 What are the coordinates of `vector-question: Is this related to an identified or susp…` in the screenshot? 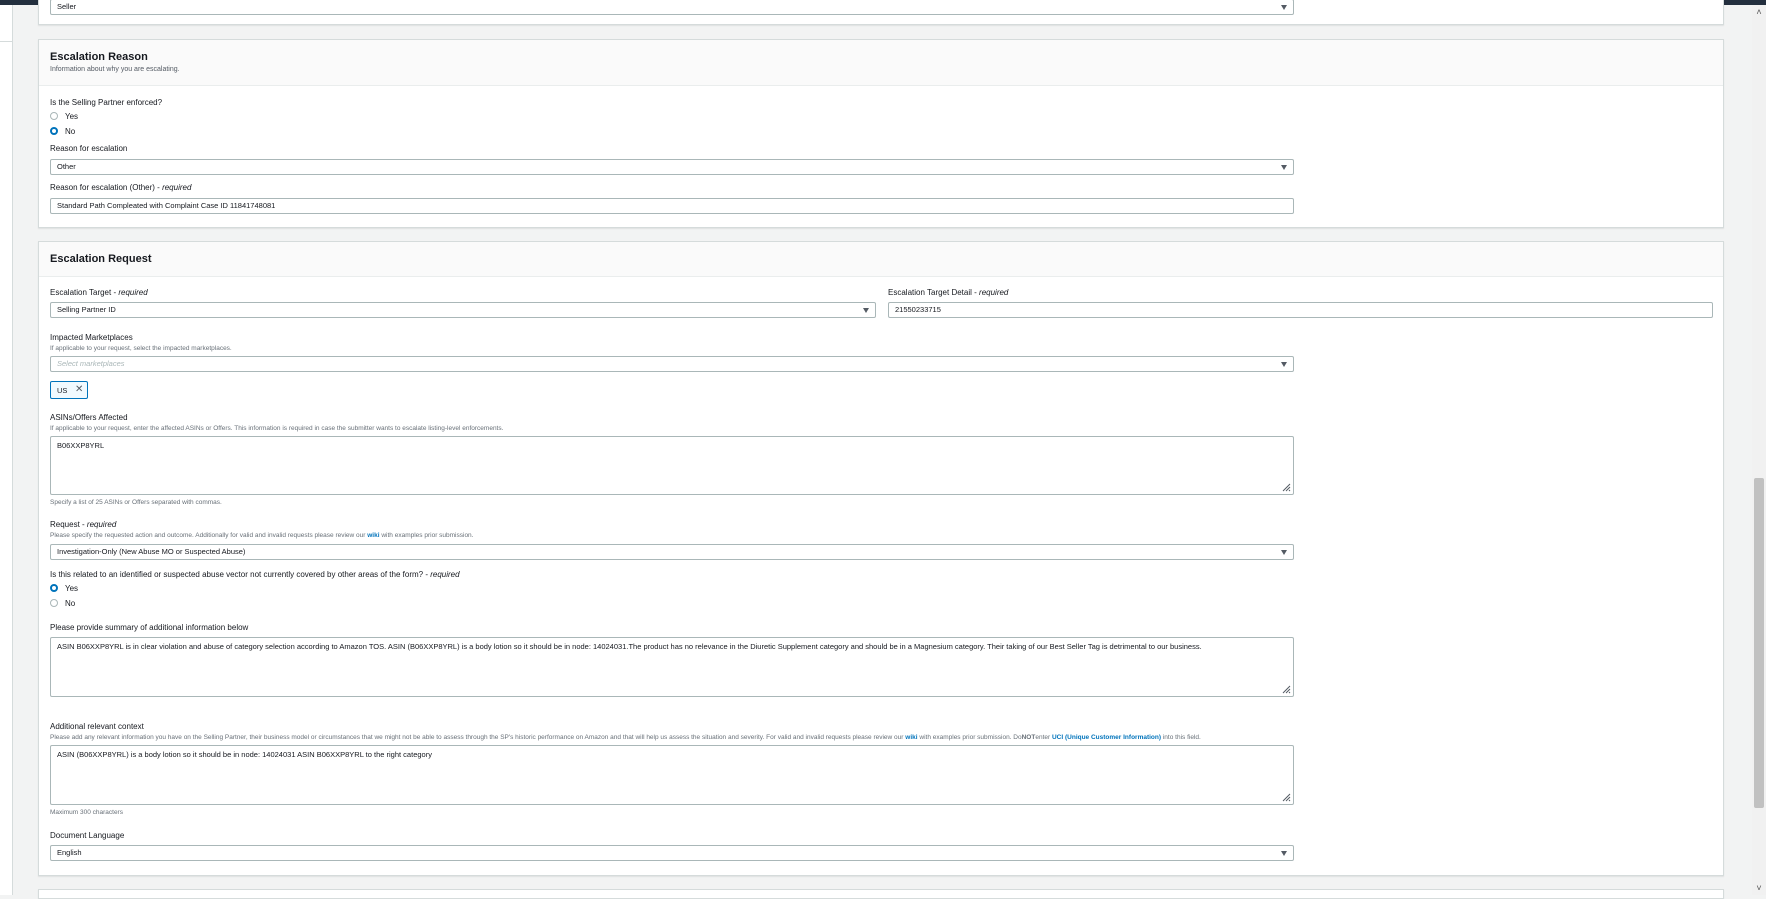 It's located at (255, 574).